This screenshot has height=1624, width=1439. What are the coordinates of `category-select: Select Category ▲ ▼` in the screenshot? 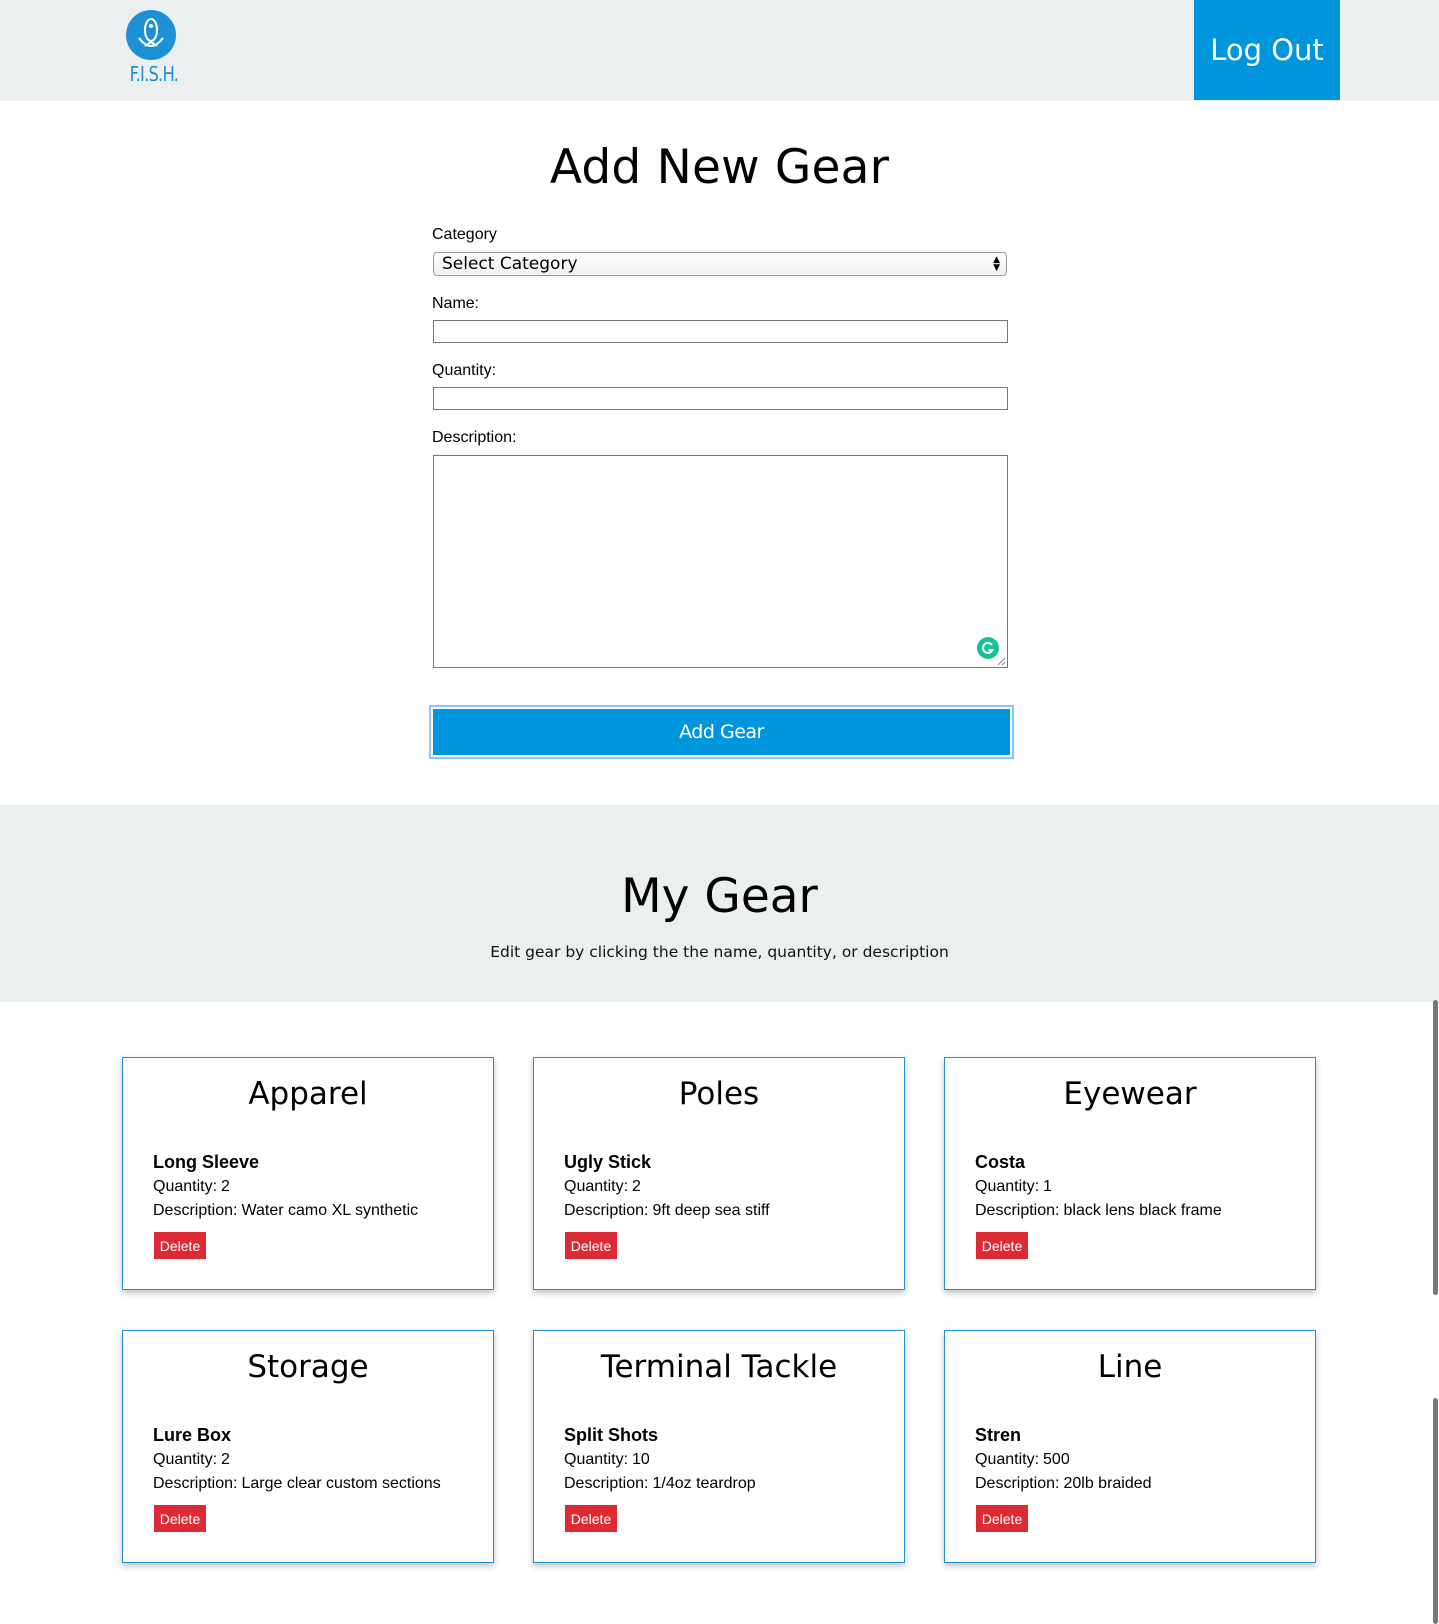 It's located at (720, 264).